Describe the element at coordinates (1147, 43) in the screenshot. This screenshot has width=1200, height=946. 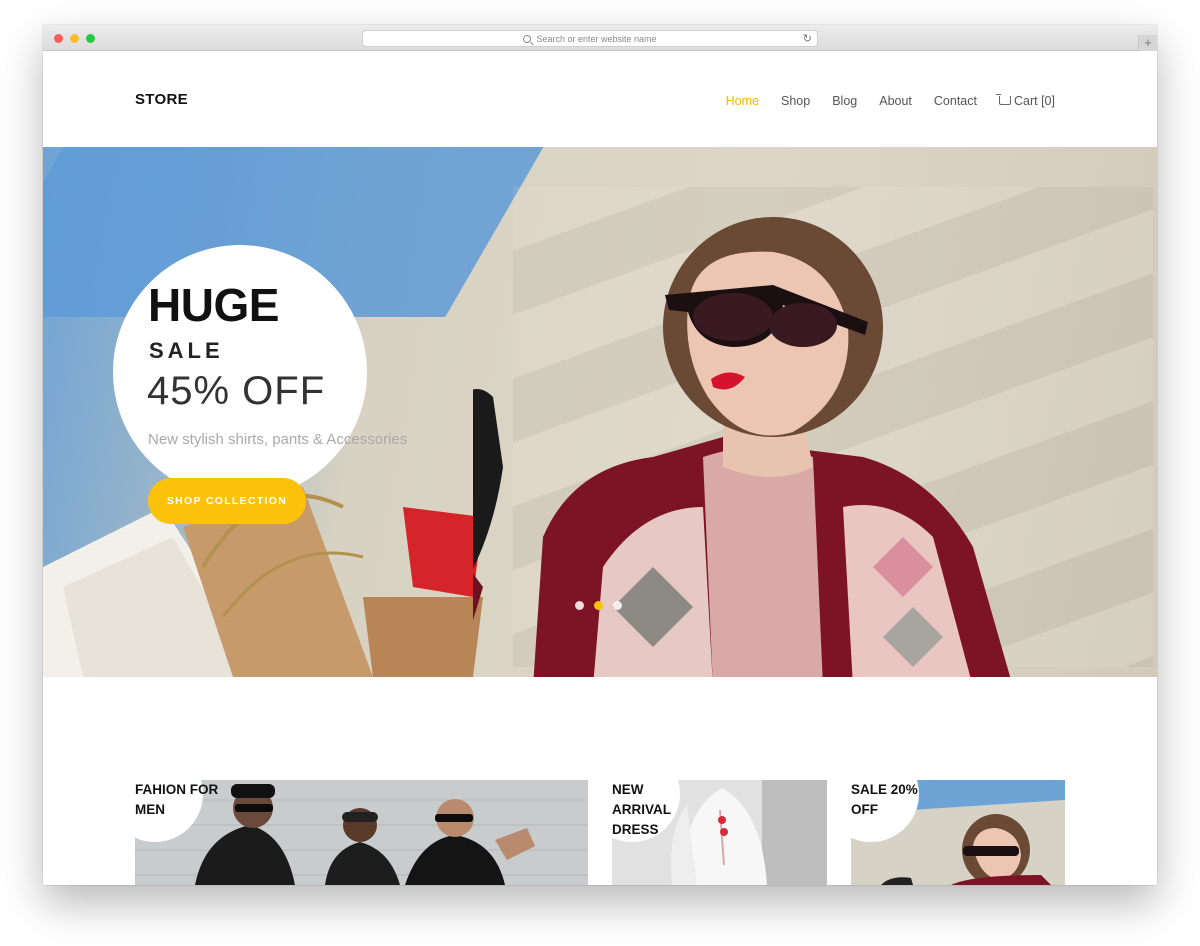
I see `new-tab-button: +` at that location.